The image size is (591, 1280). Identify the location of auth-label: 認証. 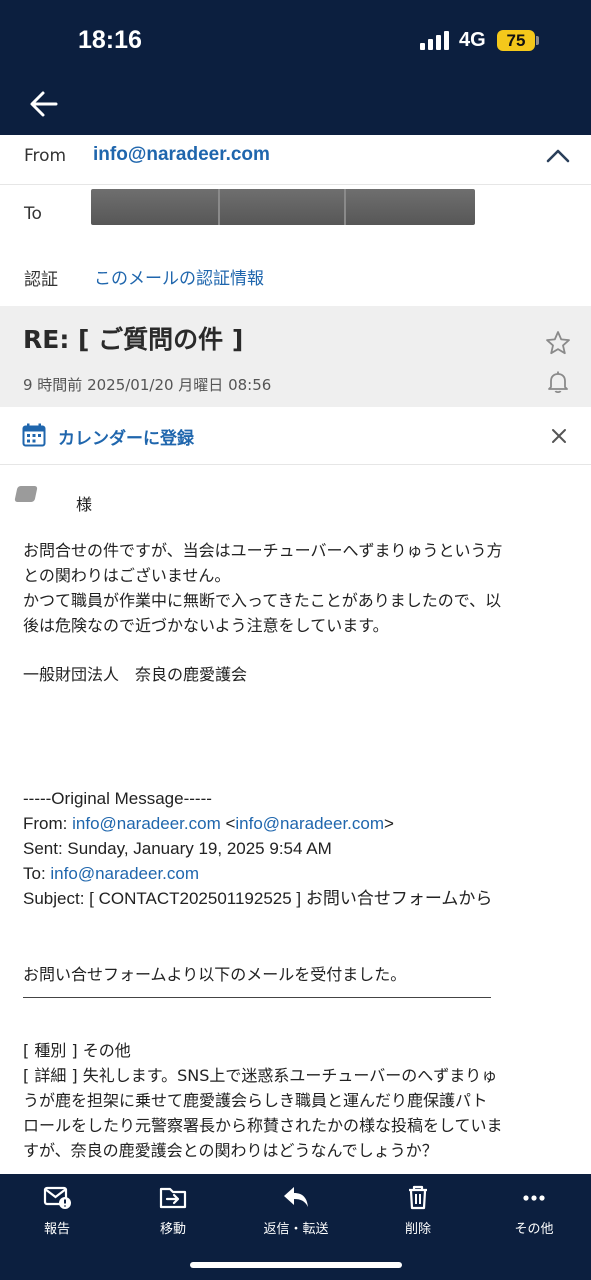
(41, 280).